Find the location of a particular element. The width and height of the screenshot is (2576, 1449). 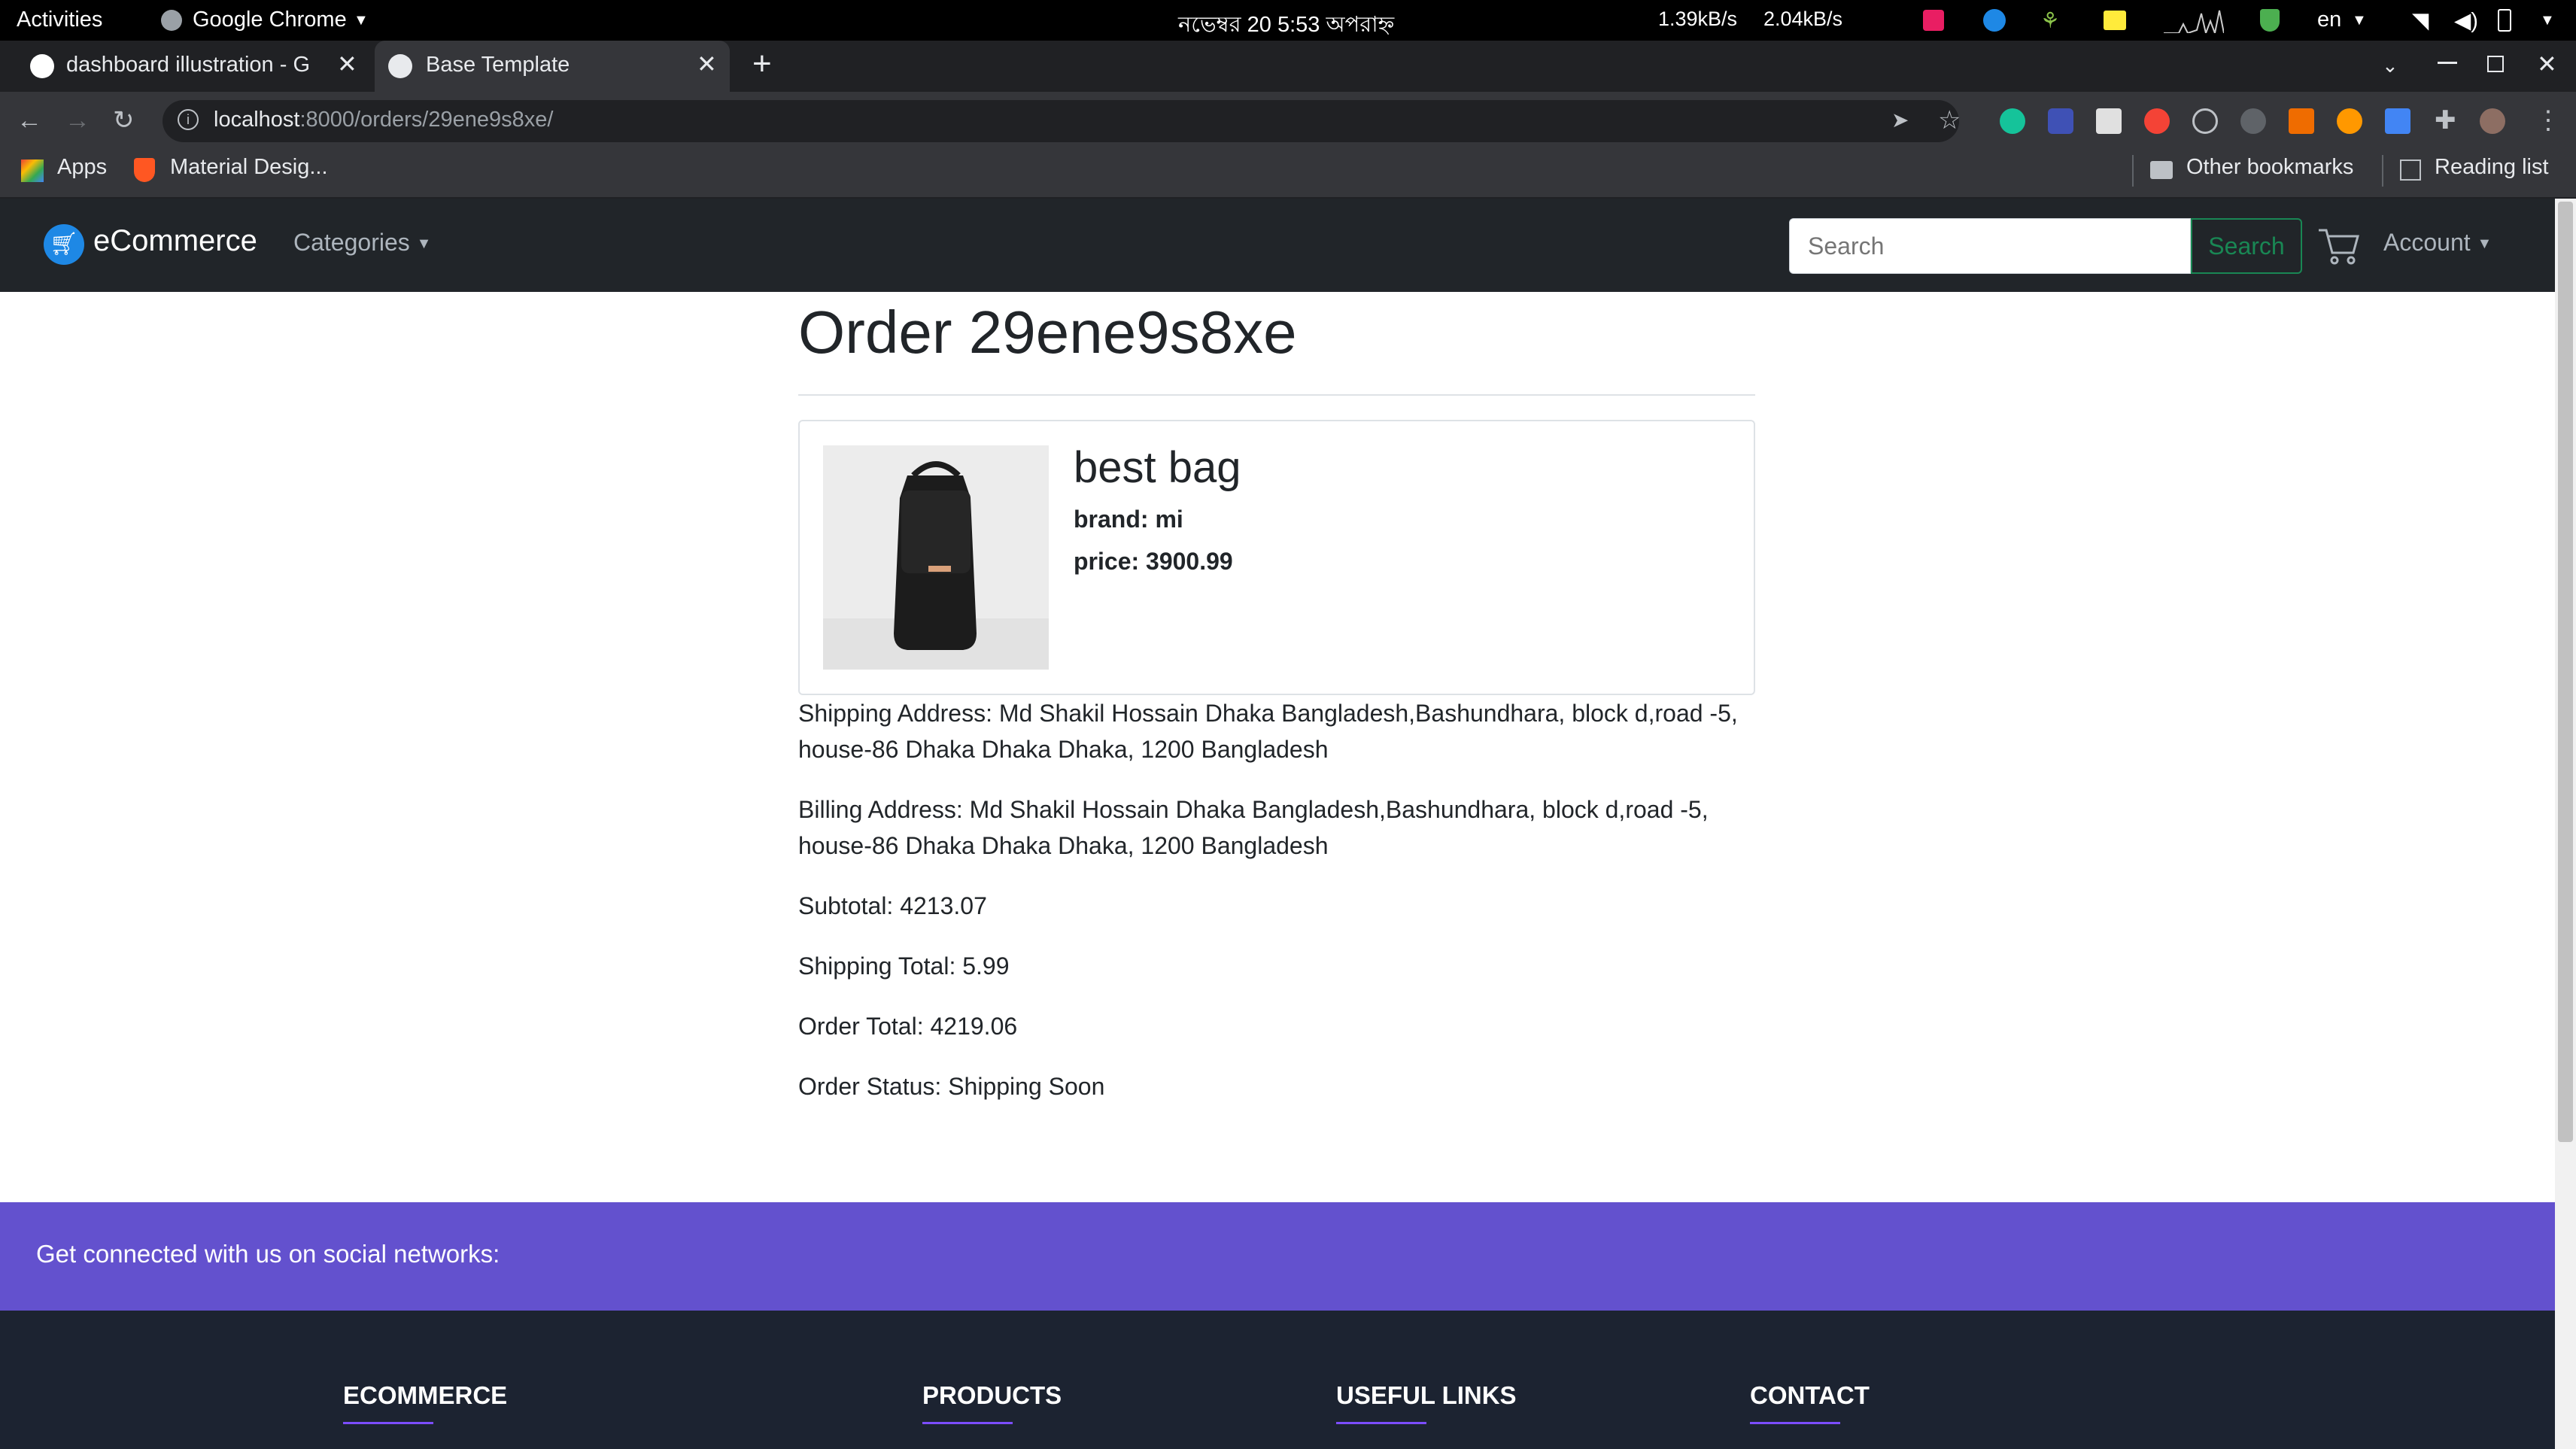

categories-dropdown: Categories ▼ is located at coordinates (362, 243).